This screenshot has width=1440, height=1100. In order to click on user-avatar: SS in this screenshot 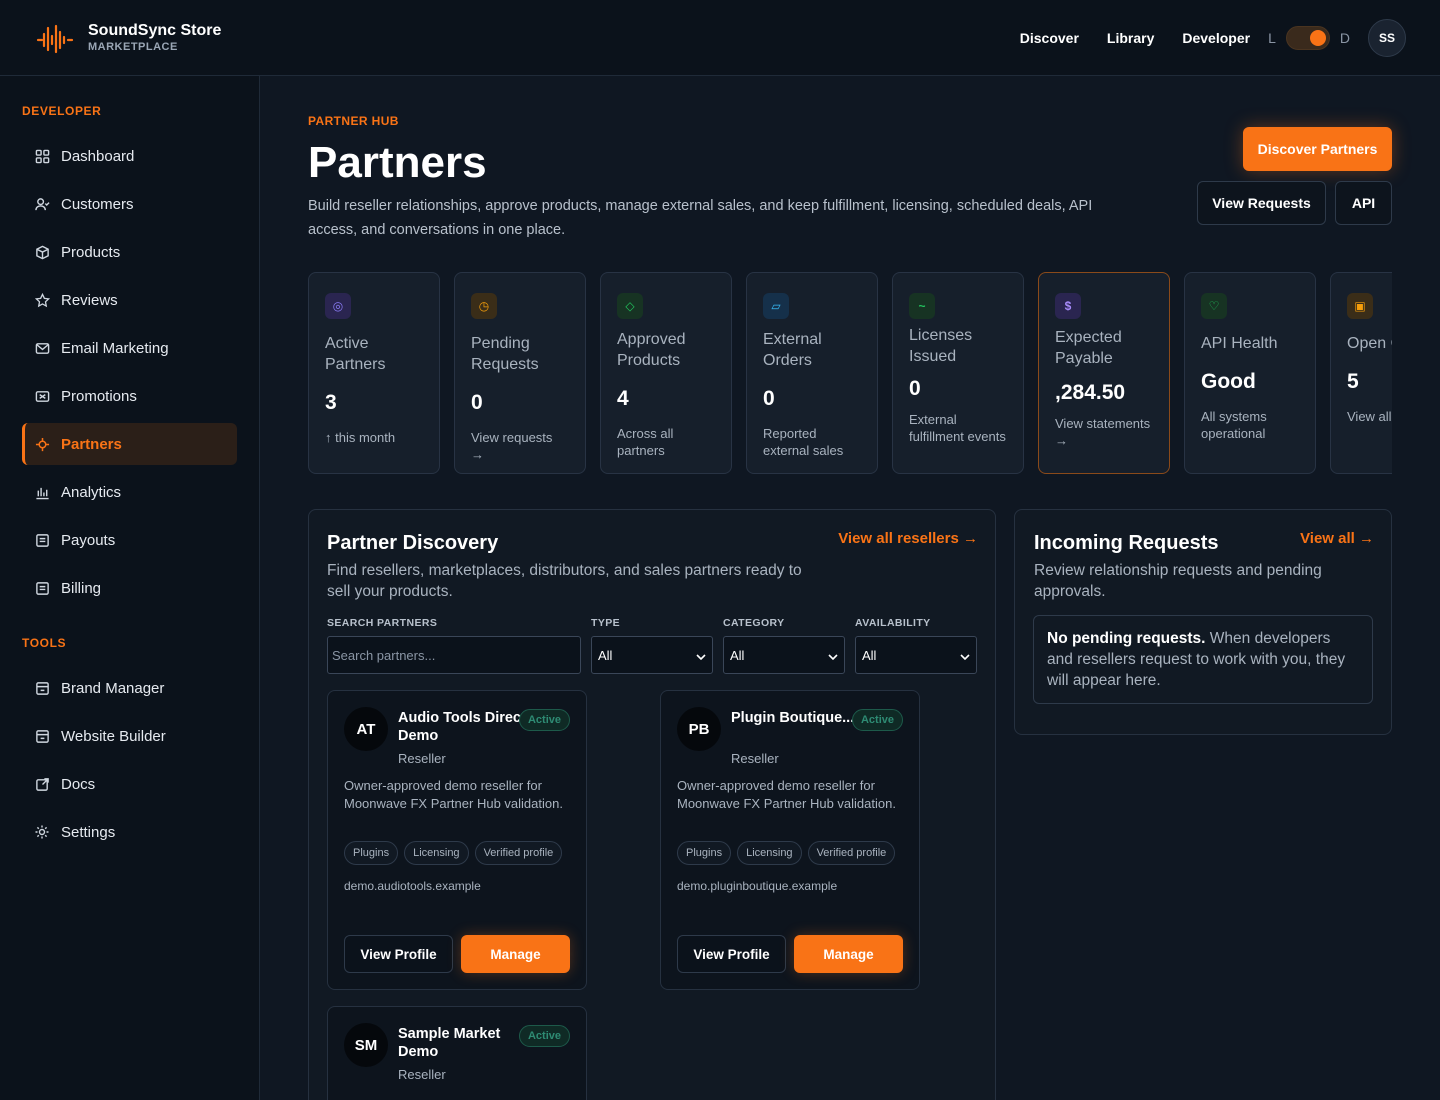, I will do `click(1387, 38)`.